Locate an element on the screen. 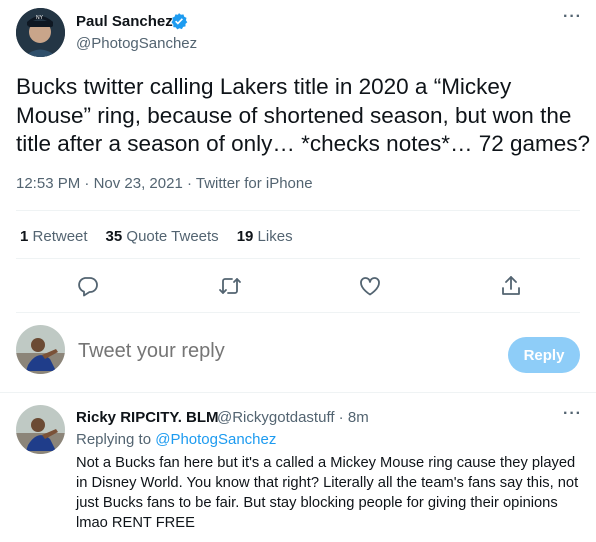 Image resolution: width=596 pixels, height=542 pixels. replying-prefix: Replying to is located at coordinates (114, 439).